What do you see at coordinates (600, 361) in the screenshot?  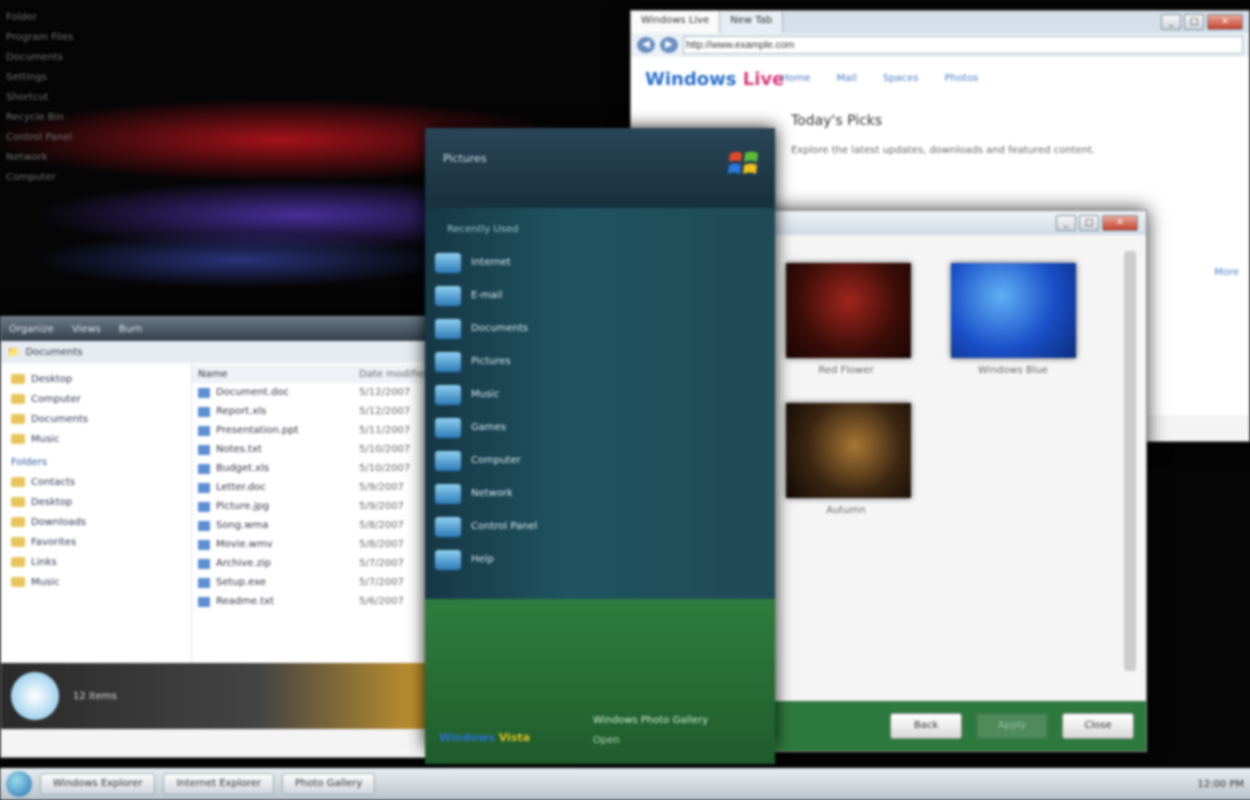 I see `start-menu-item: Pictures` at bounding box center [600, 361].